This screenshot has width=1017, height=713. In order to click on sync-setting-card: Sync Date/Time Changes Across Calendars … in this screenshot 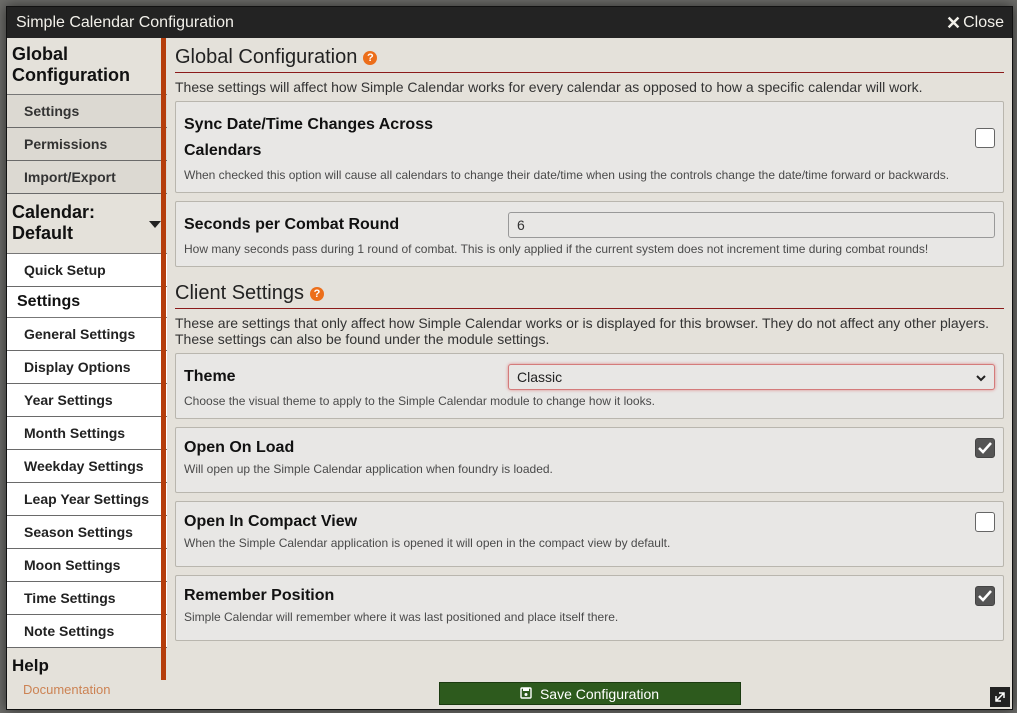, I will do `click(589, 147)`.